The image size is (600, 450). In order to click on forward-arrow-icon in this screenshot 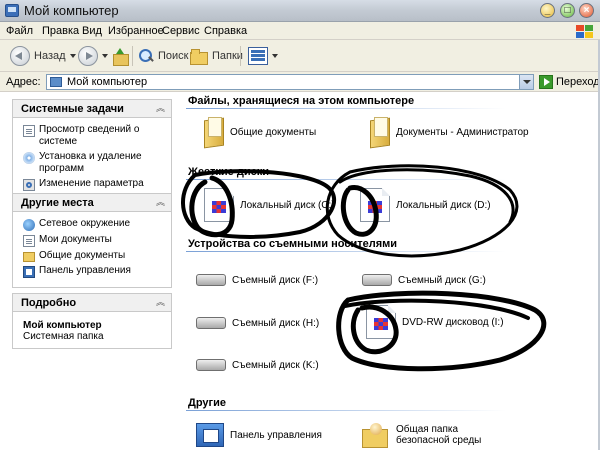, I will do `click(88, 56)`.